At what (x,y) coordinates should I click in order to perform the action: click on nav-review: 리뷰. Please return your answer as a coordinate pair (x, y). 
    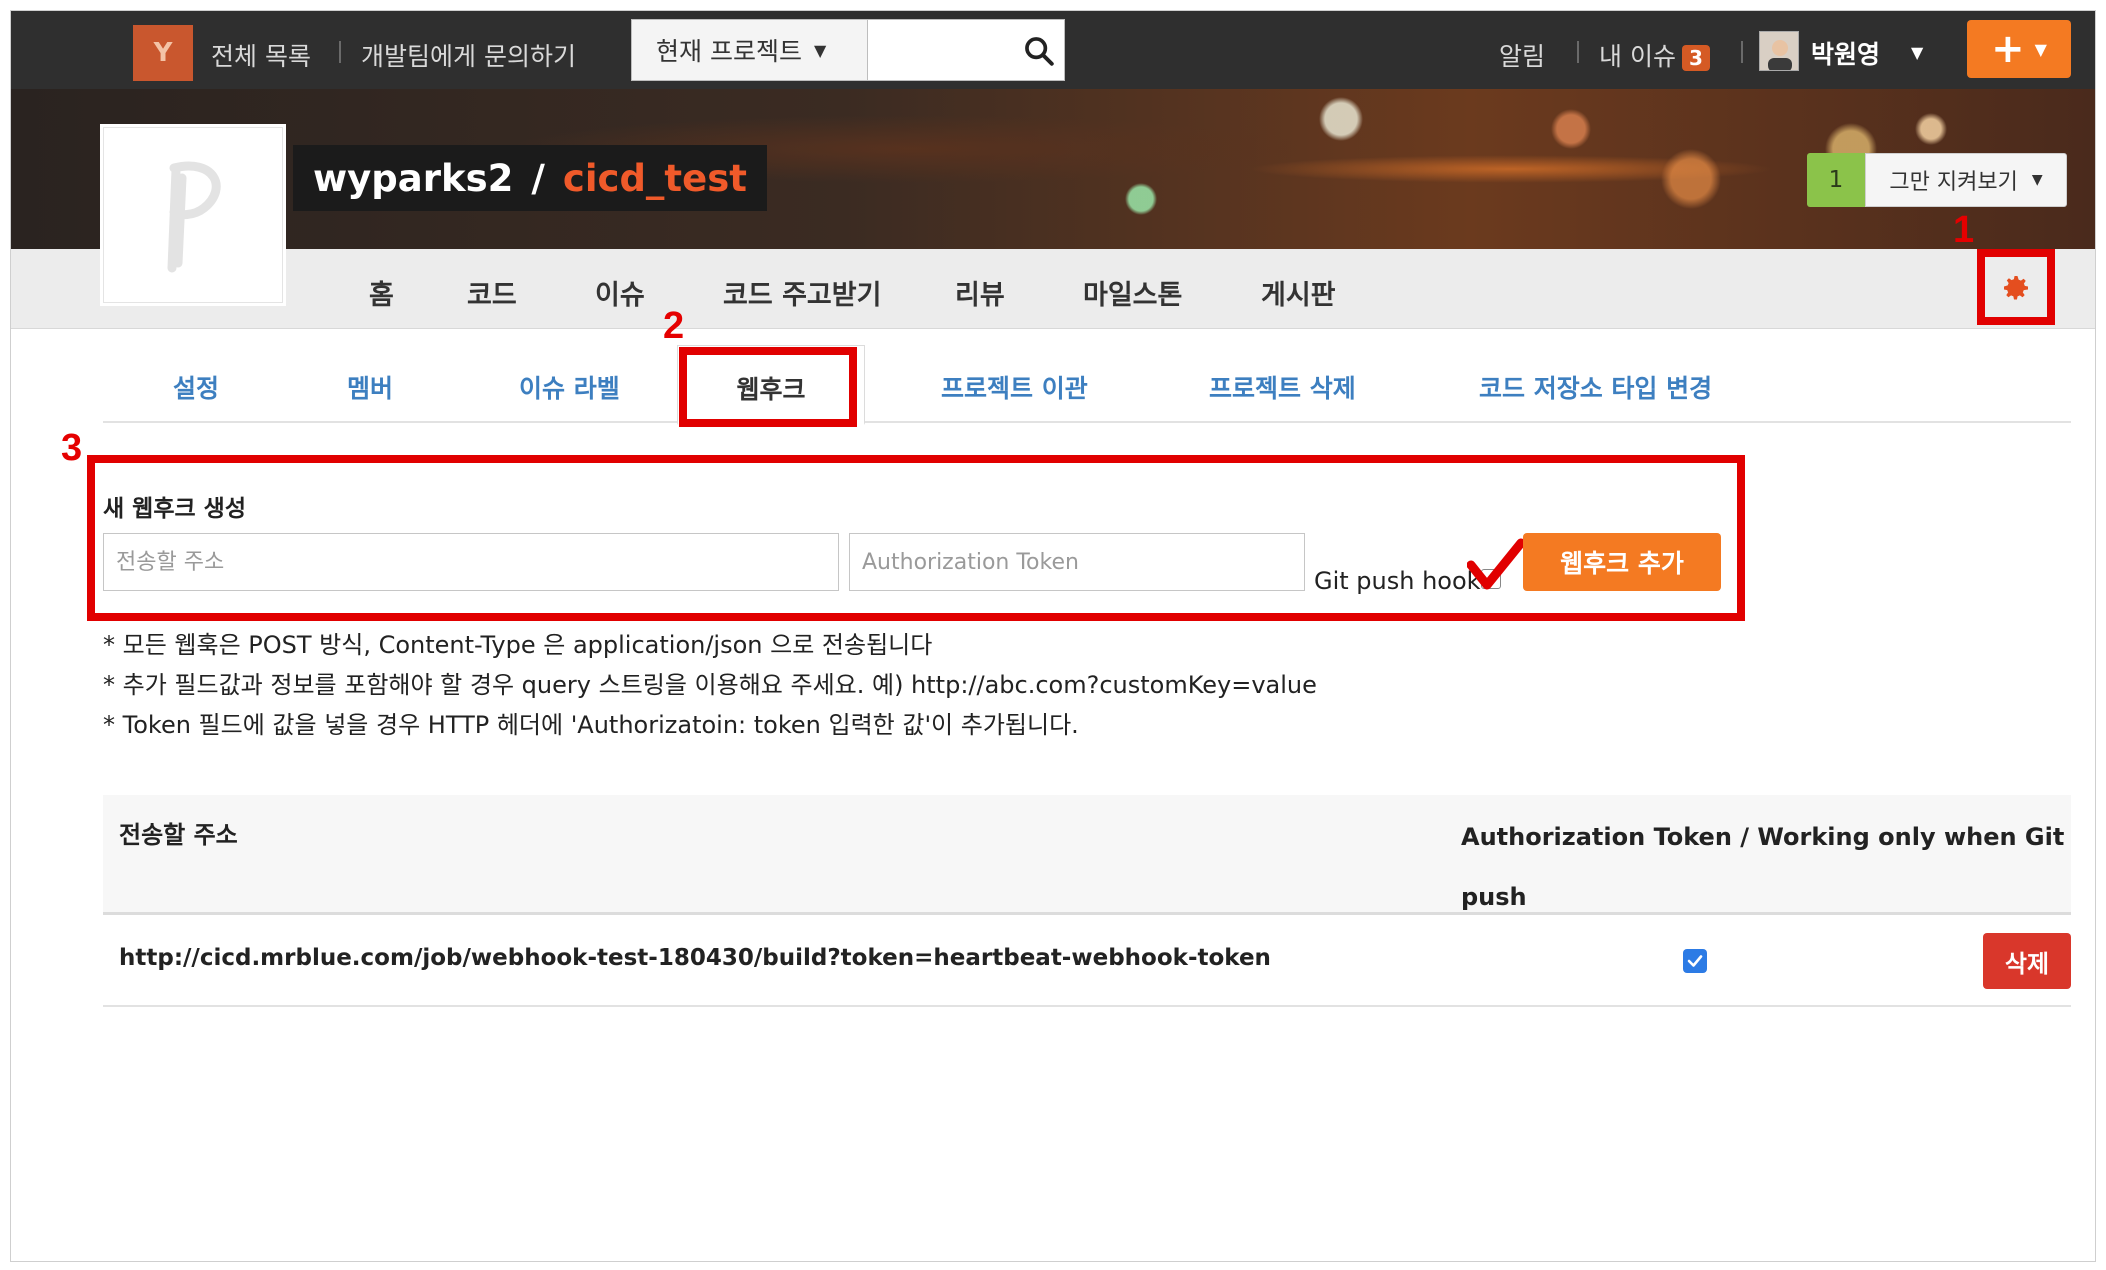
    Looking at the image, I should click on (980, 292).